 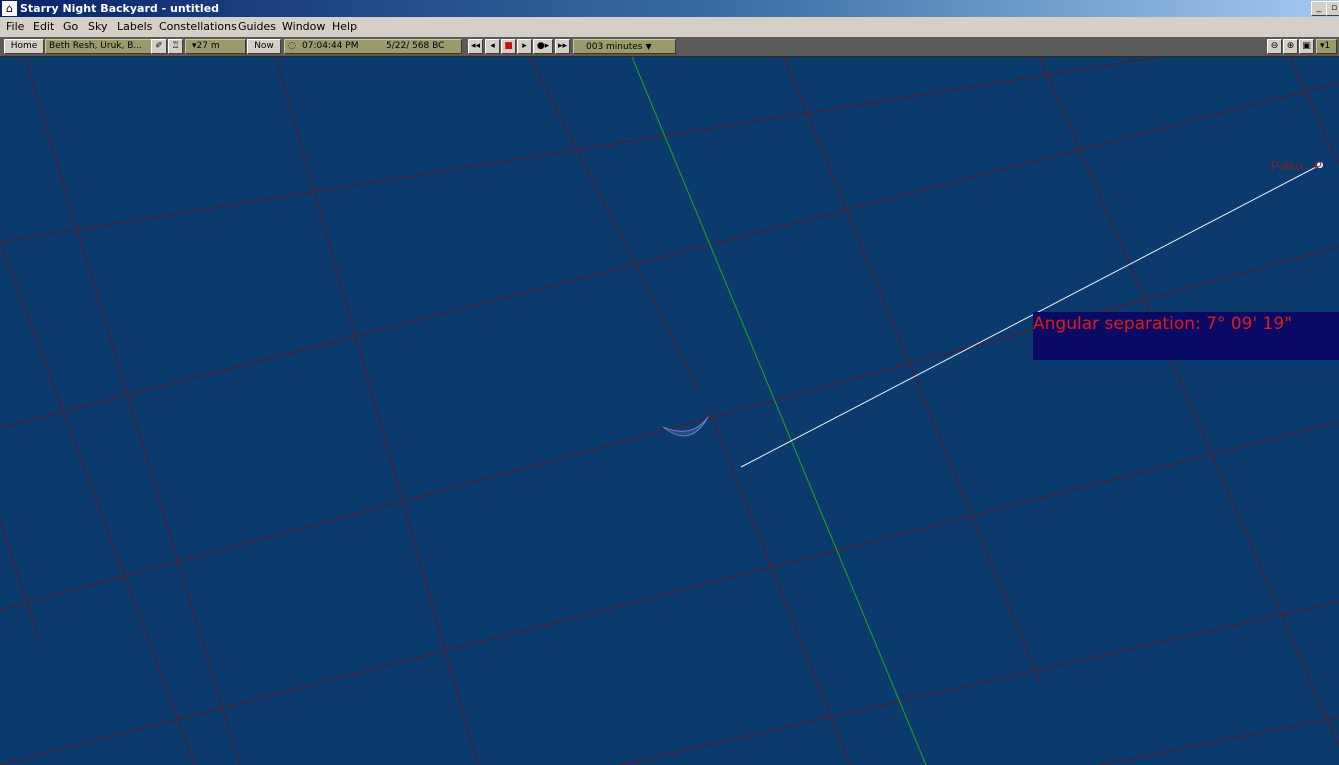 What do you see at coordinates (1326, 46) in the screenshot?
I see `zoom-field: ▾1` at bounding box center [1326, 46].